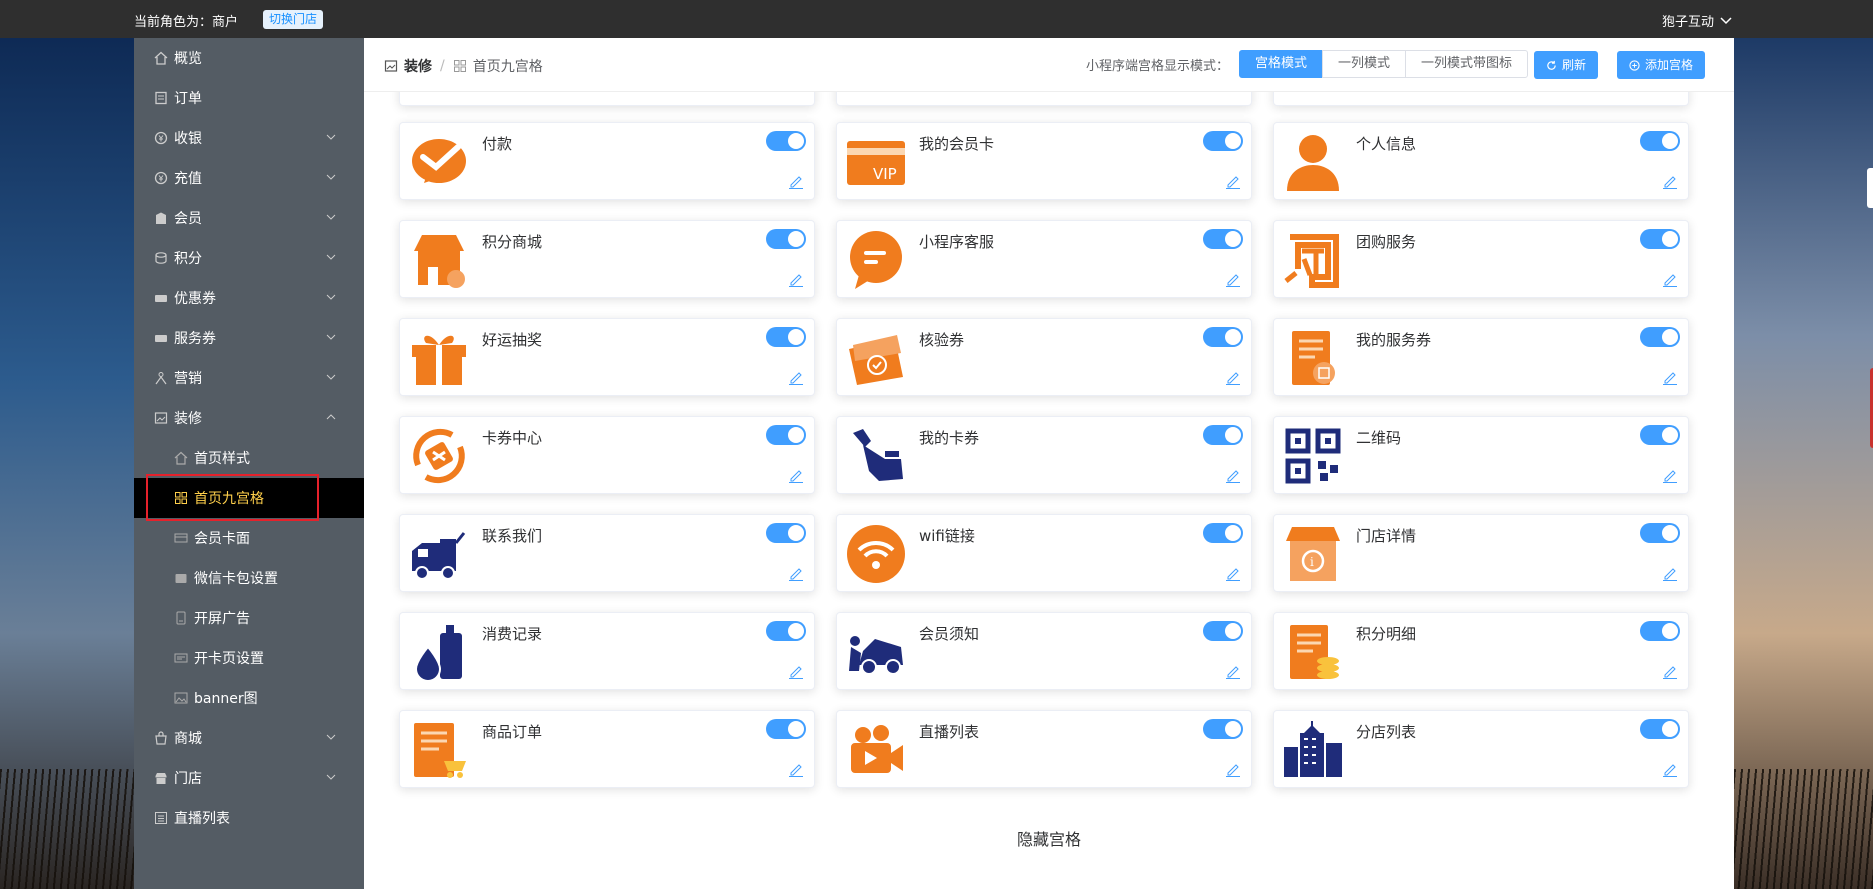 Image resolution: width=1873 pixels, height=889 pixels. Describe the element at coordinates (1870, 188) in the screenshot. I see `side-handle` at that location.